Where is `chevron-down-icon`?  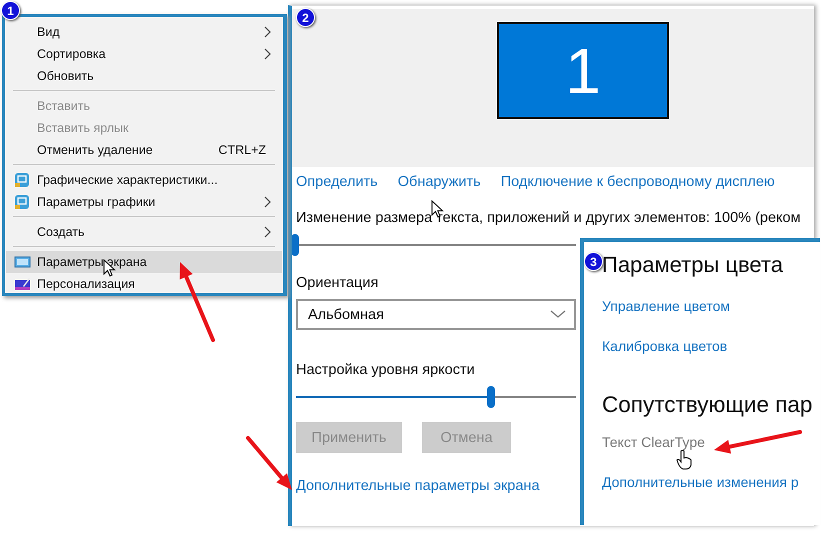 chevron-down-icon is located at coordinates (558, 314).